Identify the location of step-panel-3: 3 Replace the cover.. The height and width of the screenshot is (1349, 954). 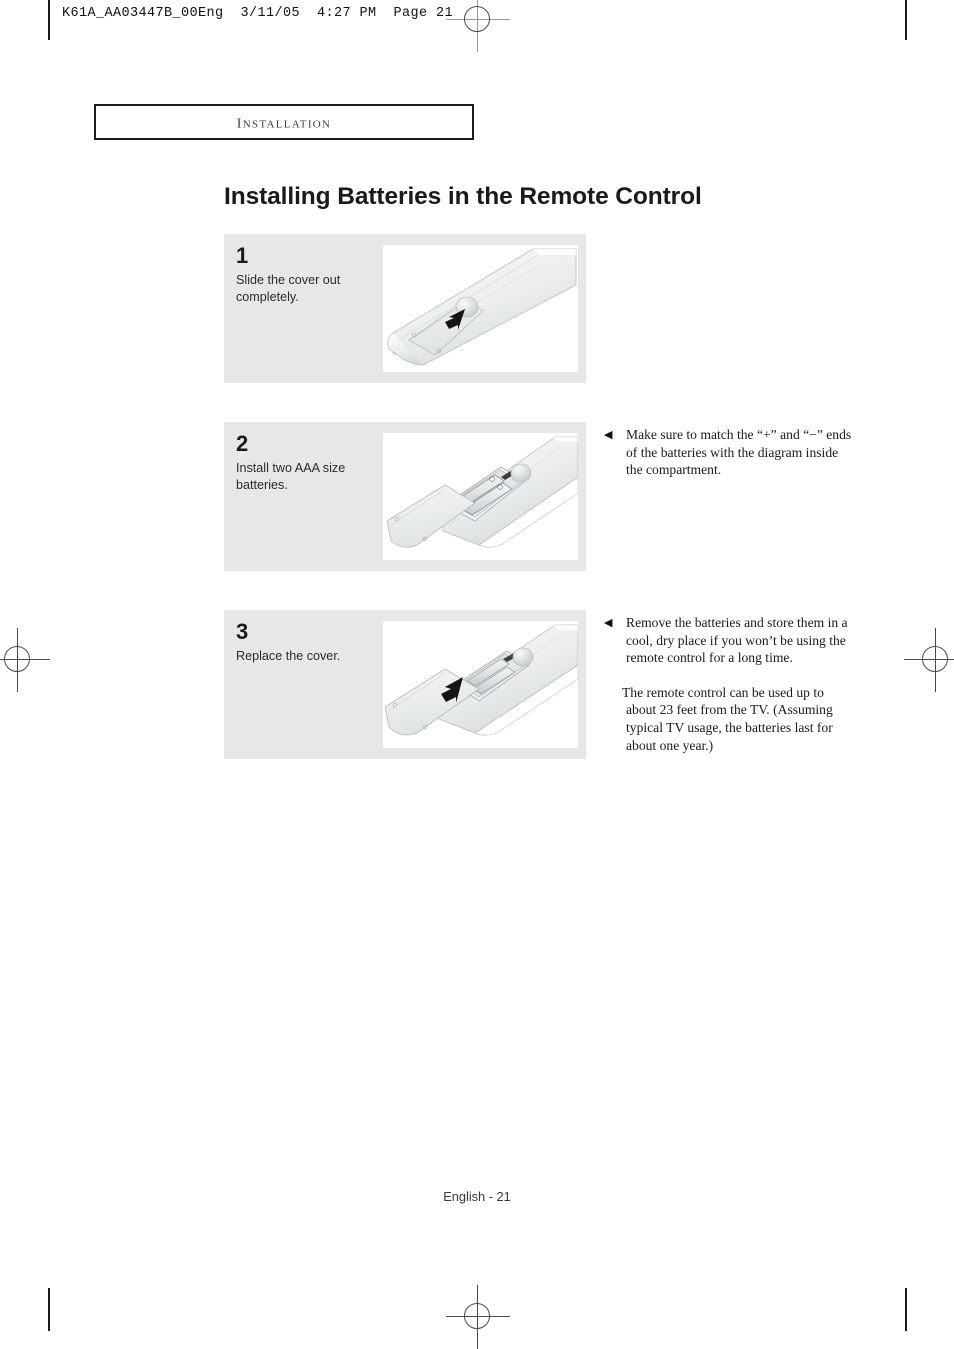
(405, 684).